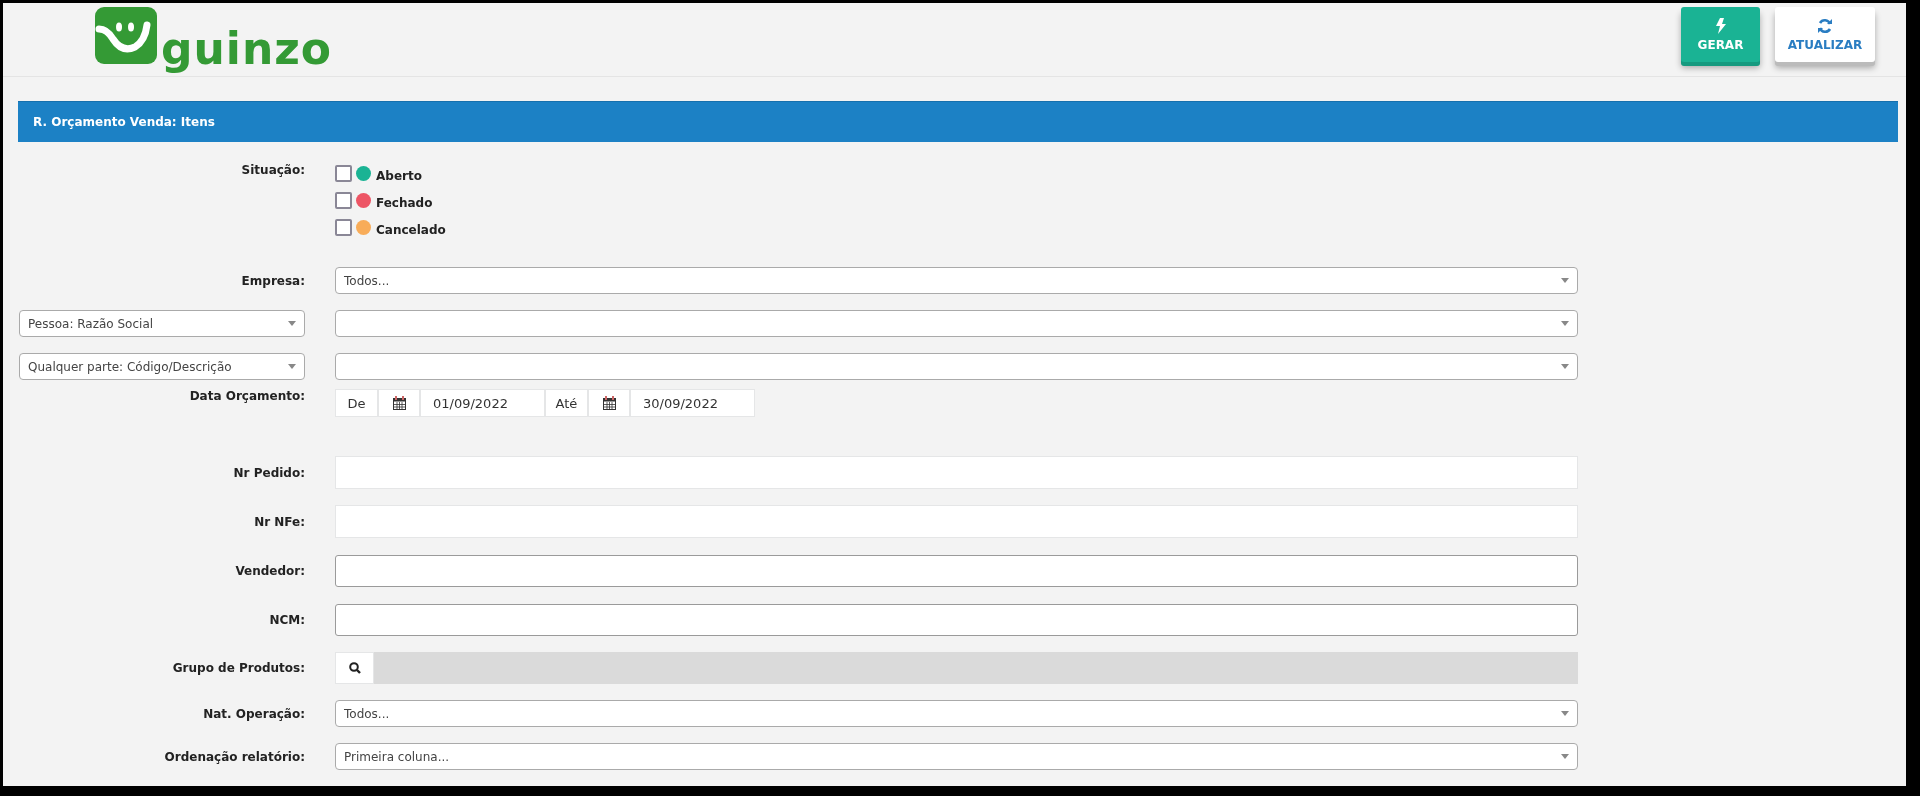 This screenshot has height=796, width=1920. Describe the element at coordinates (247, 396) in the screenshot. I see `field-label: Data Orçamento:` at that location.